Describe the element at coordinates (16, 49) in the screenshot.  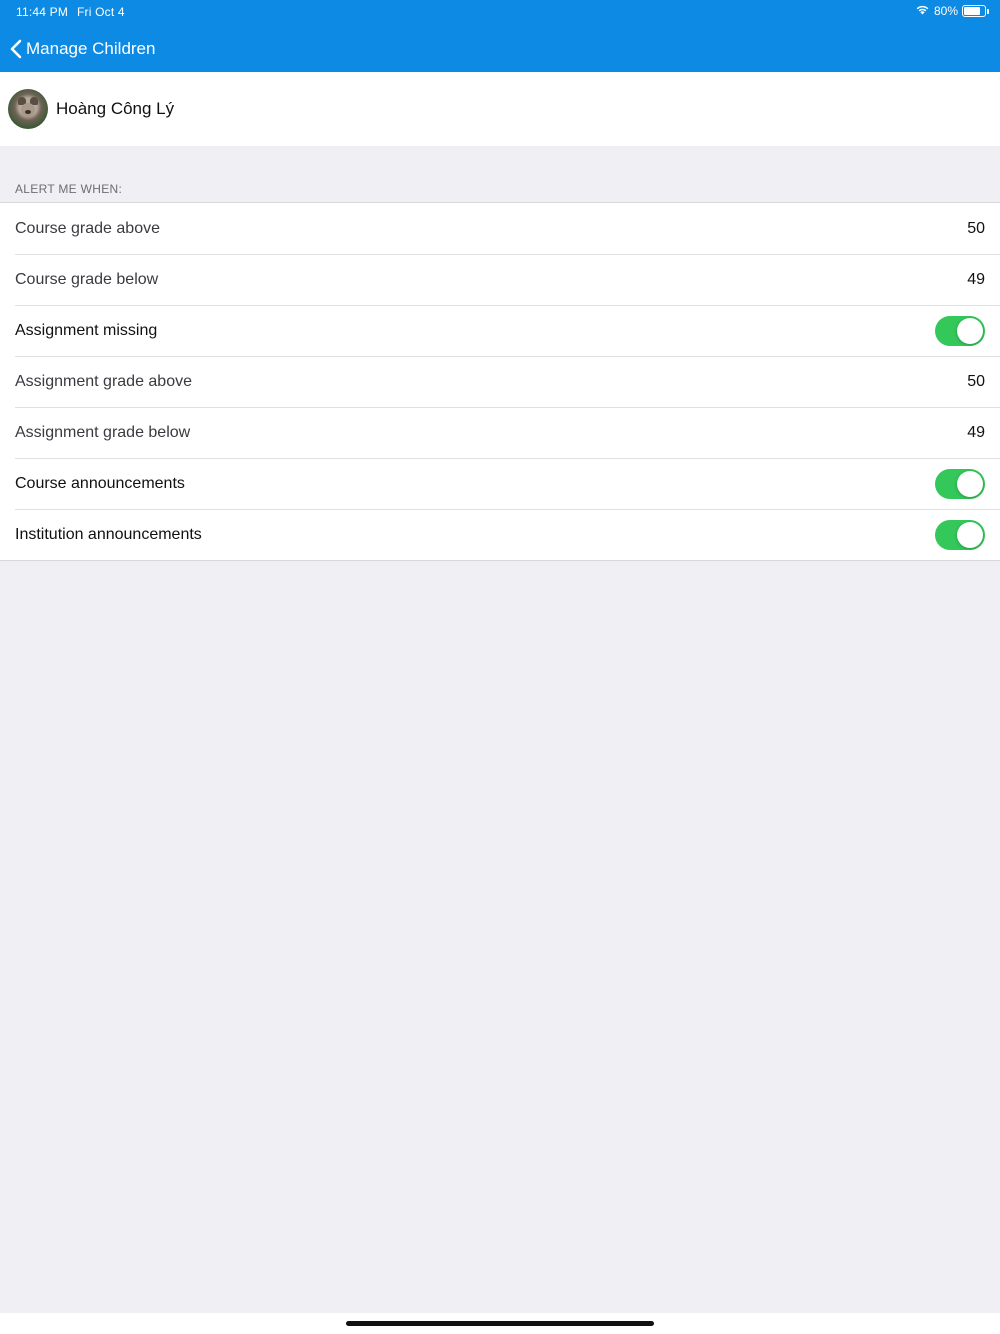
I see `chevron-left-icon` at that location.